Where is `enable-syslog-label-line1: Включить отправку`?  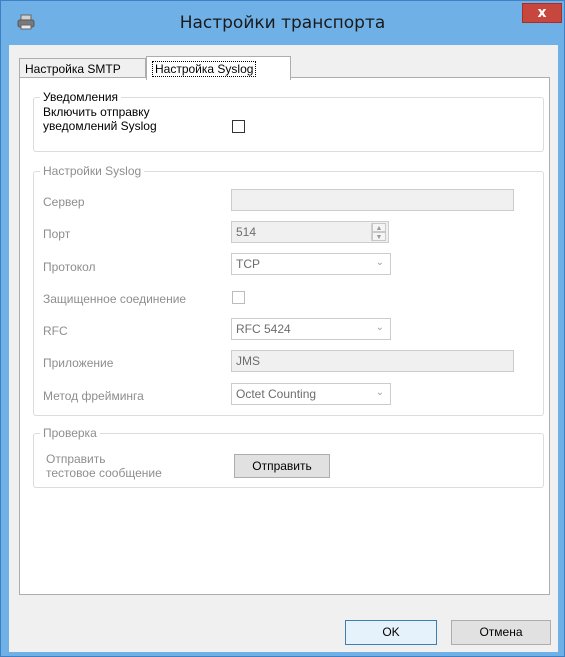 enable-syslog-label-line1: Включить отправку is located at coordinates (96, 112).